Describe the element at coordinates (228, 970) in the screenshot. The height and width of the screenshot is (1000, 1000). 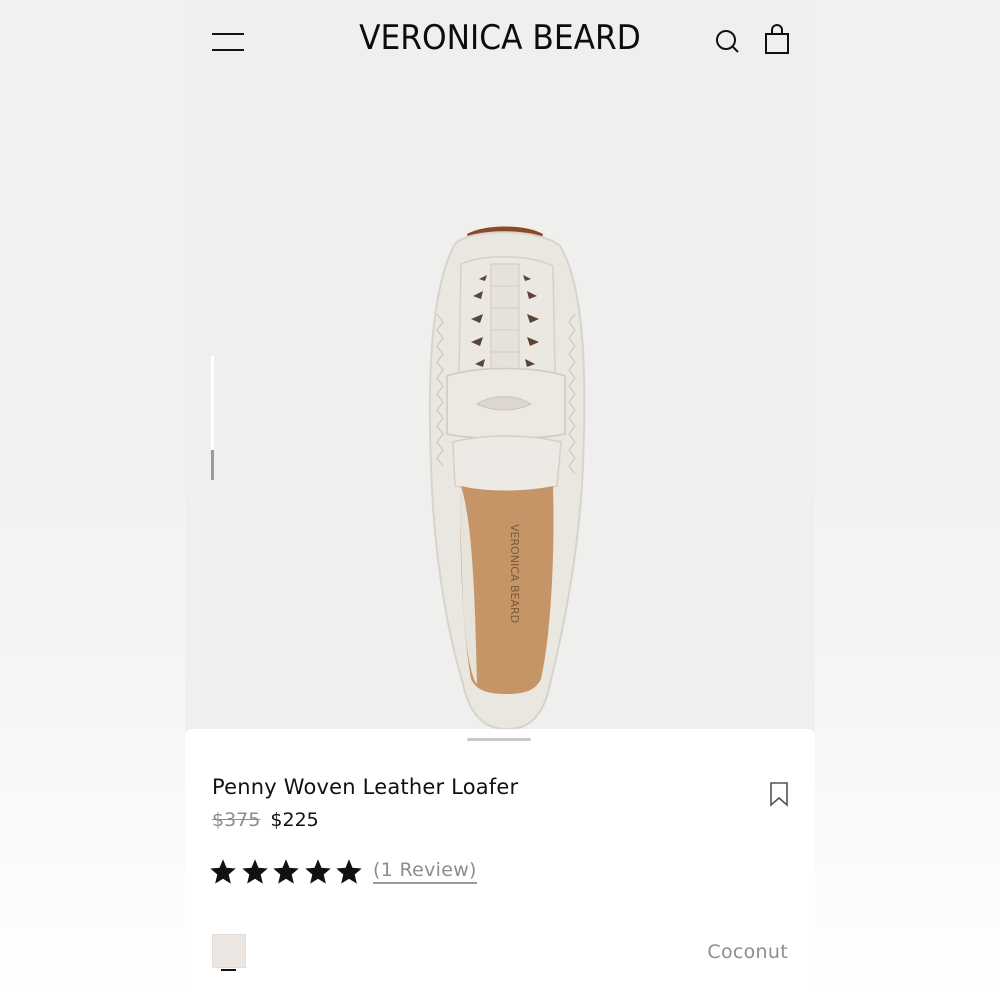
I see `selected-swatch-indicator` at that location.